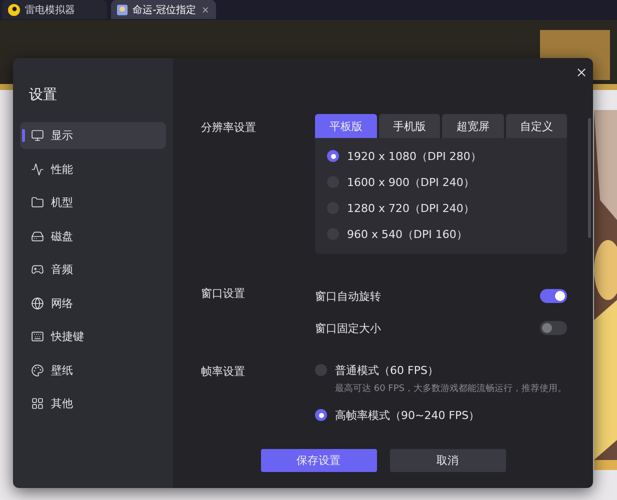 Image resolution: width=617 pixels, height=500 pixels. I want to click on hard-drive-icon, so click(37, 236).